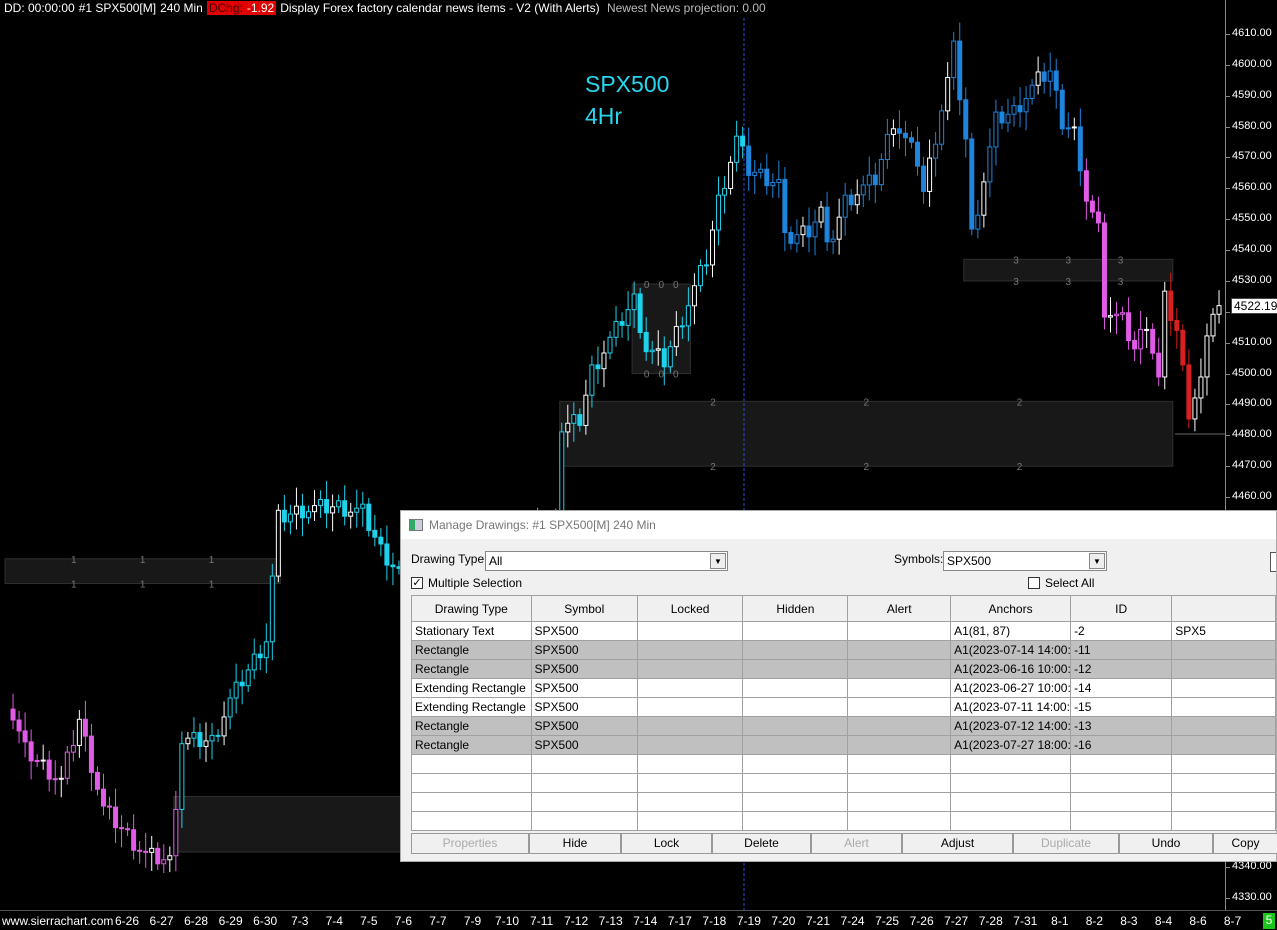 Image resolution: width=1277 pixels, height=930 pixels. Describe the element at coordinates (1121, 608) in the screenshot. I see `column-header: ID` at that location.